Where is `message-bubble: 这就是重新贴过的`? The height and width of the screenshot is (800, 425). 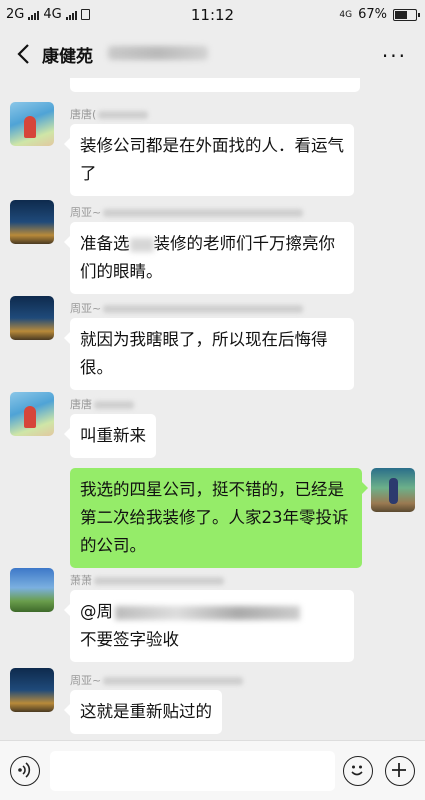 message-bubble: 这就是重新贴过的 is located at coordinates (143, 712).